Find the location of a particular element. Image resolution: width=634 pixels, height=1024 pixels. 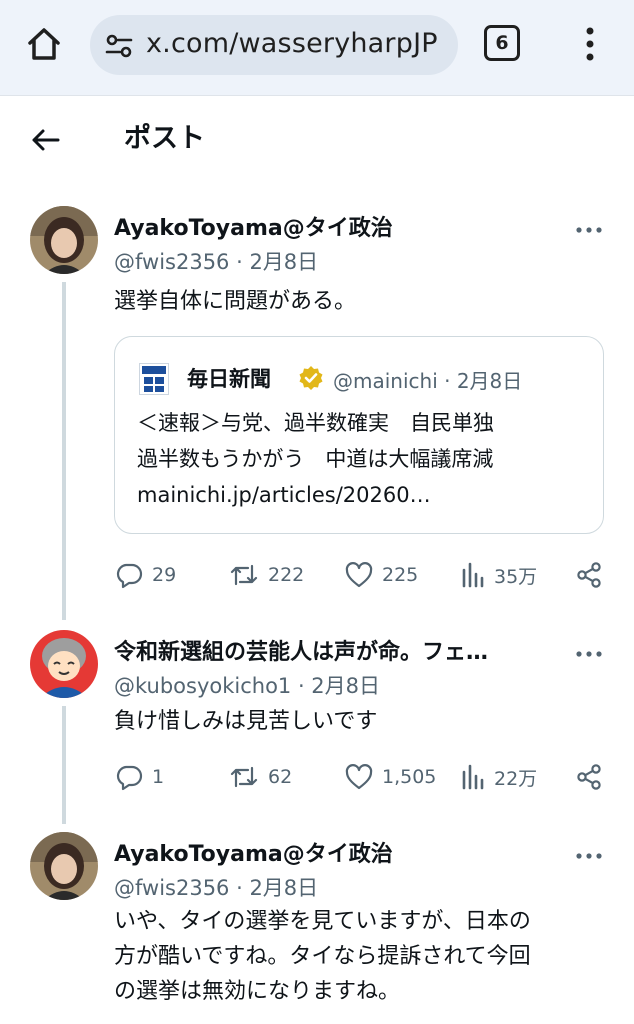

browser-toolbar: x.com/wasseryharpJP 6 is located at coordinates (317, 48).